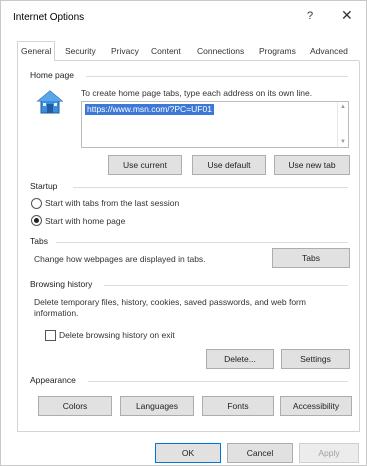 This screenshot has width=367, height=466. What do you see at coordinates (202, 242) in the screenshot?
I see `tabs-divider` at bounding box center [202, 242].